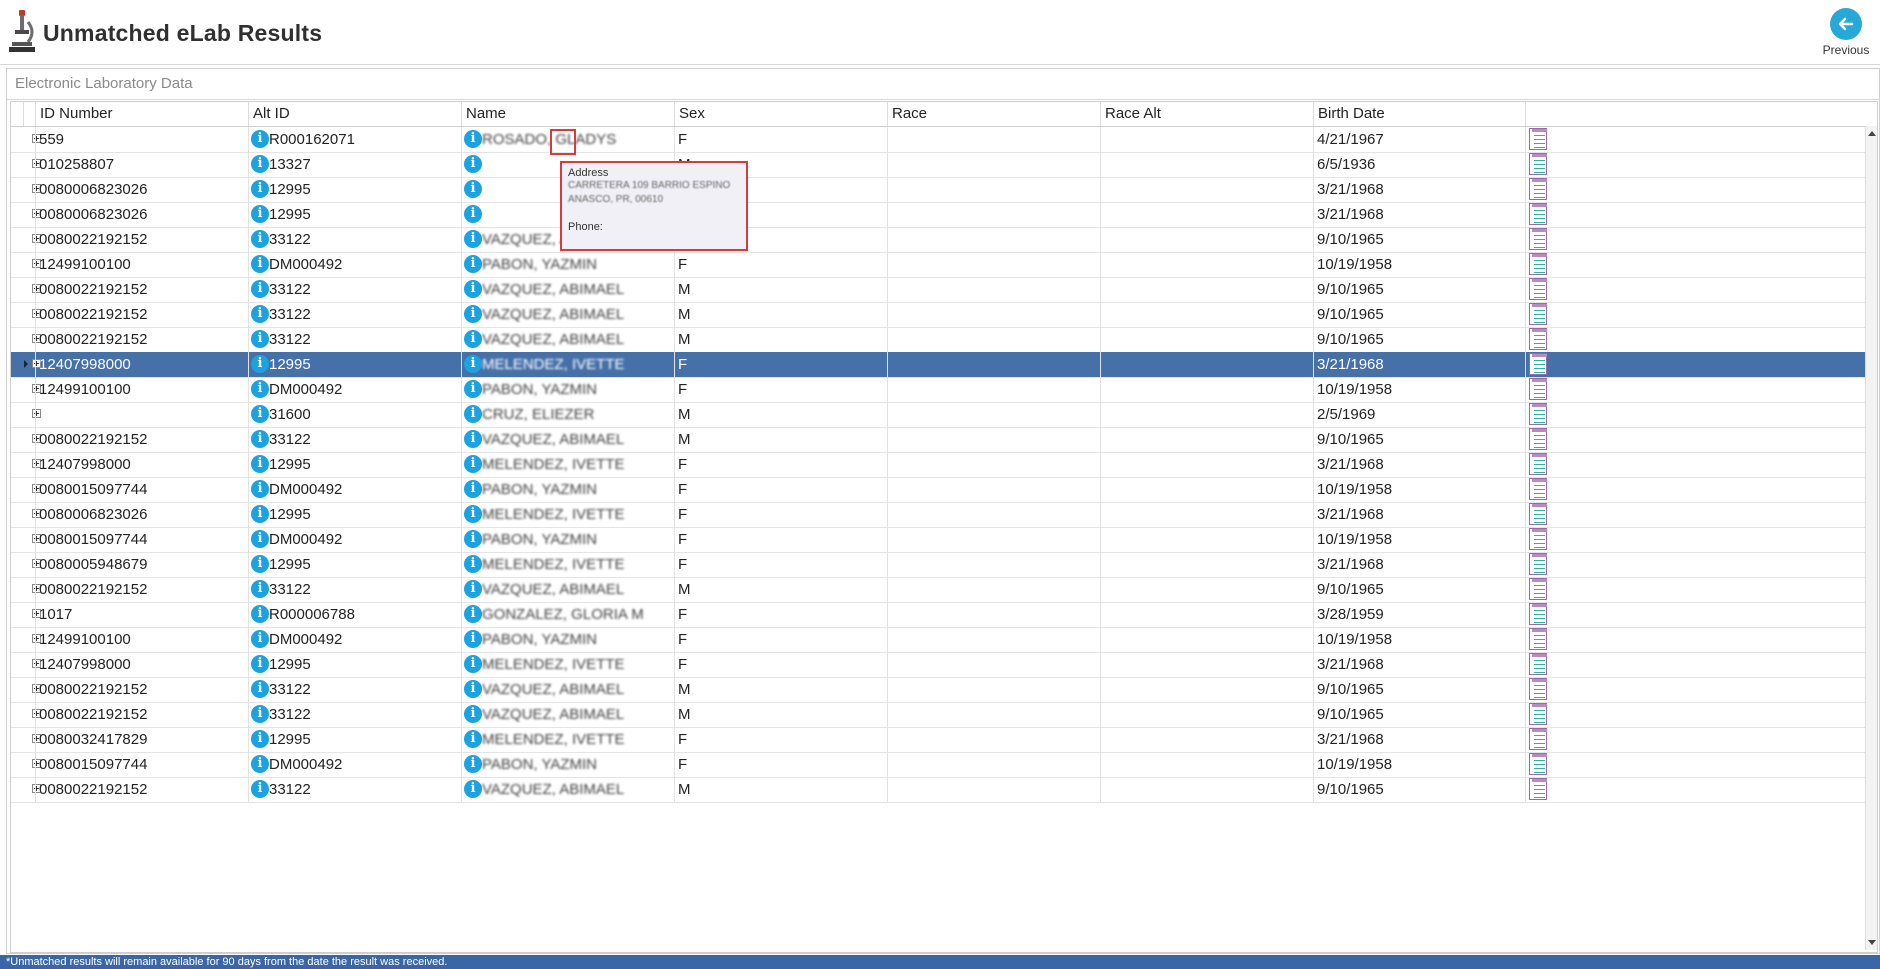 Image resolution: width=1880 pixels, height=969 pixels. What do you see at coordinates (1206, 114) in the screenshot?
I see `header-race-alt: Race Alt` at bounding box center [1206, 114].